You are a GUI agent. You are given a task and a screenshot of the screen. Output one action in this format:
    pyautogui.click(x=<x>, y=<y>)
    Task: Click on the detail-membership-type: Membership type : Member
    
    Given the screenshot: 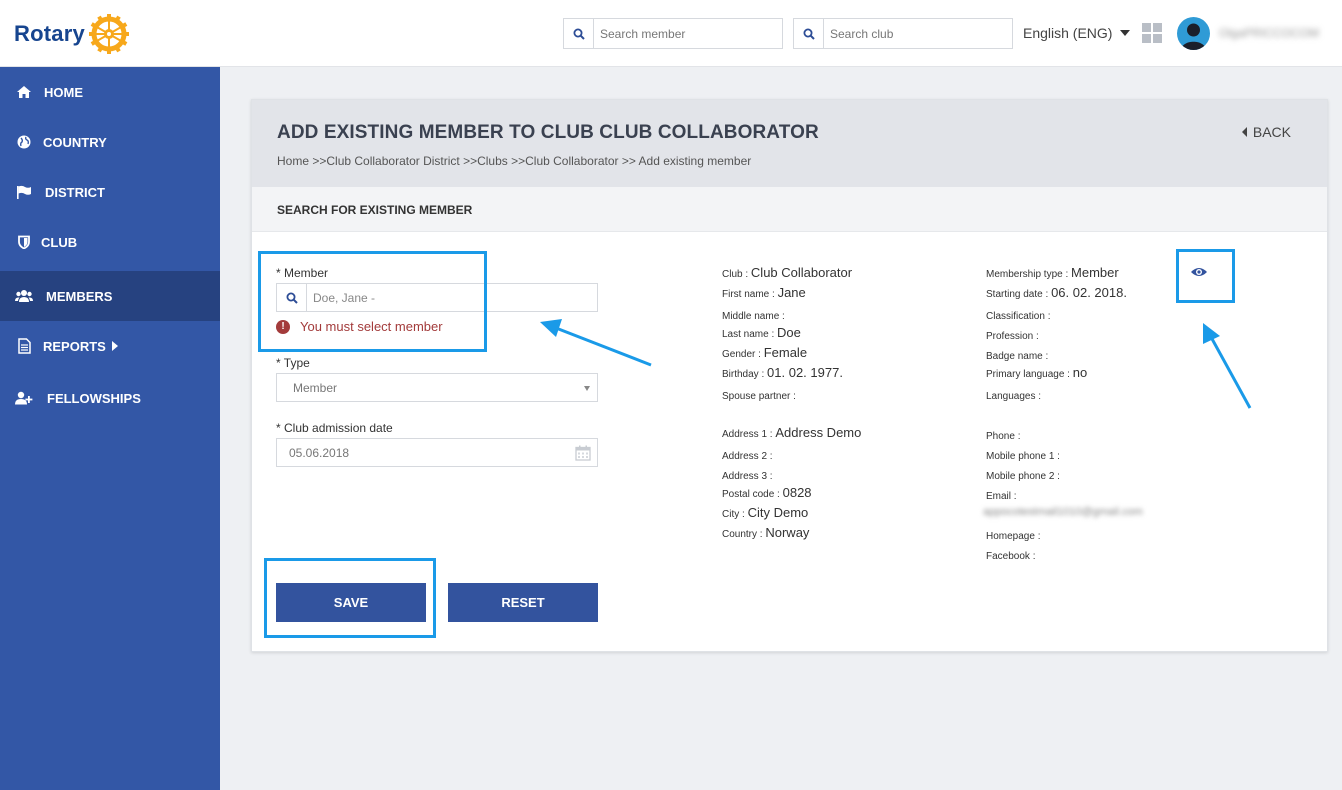 What is the action you would take?
    pyautogui.click(x=1052, y=272)
    